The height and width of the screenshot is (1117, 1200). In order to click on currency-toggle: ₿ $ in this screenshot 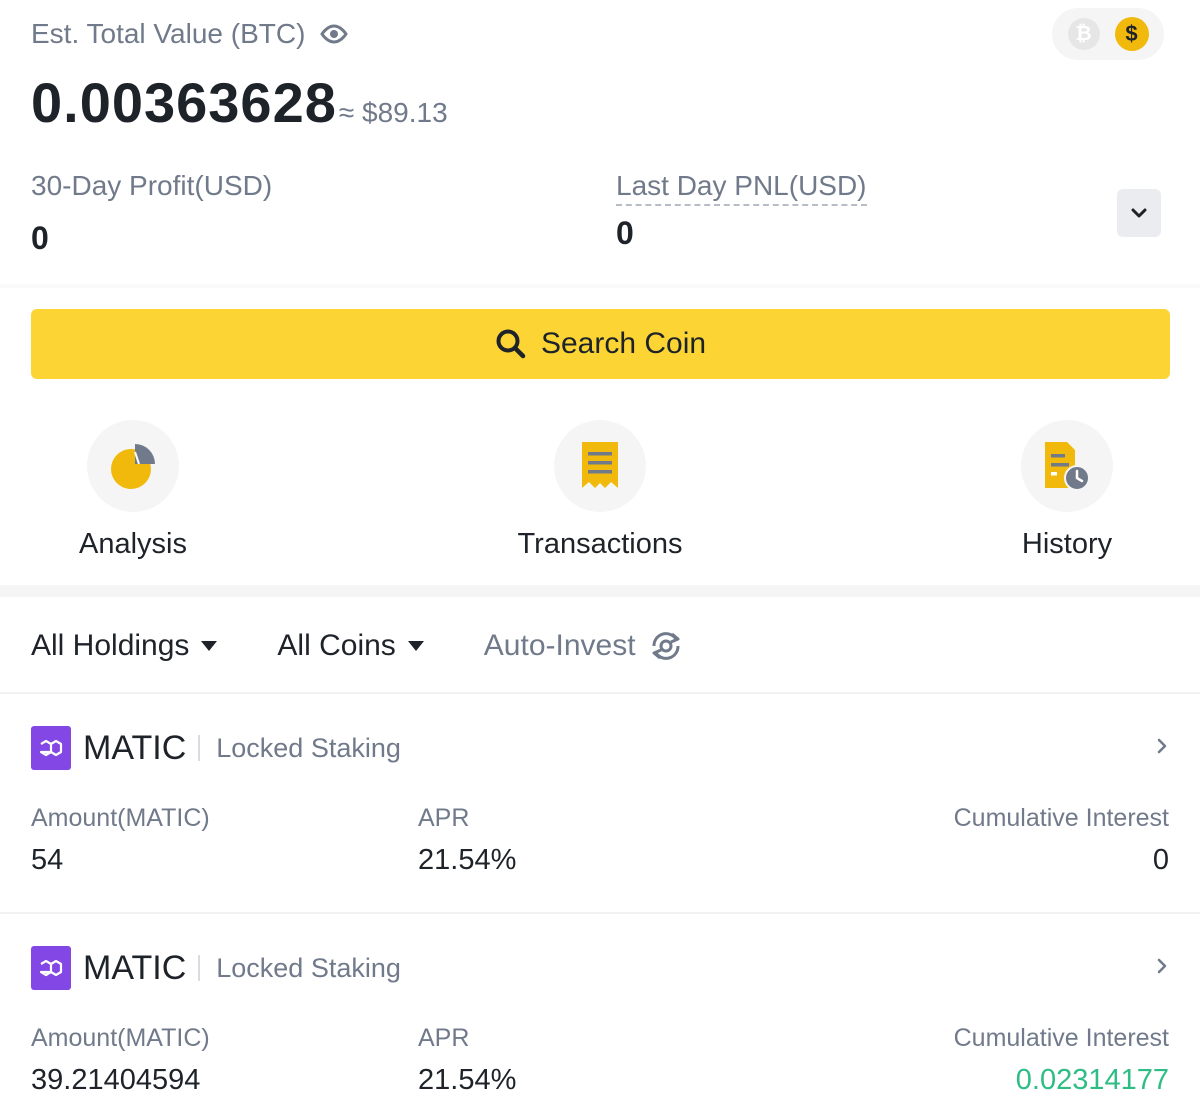, I will do `click(1108, 34)`.